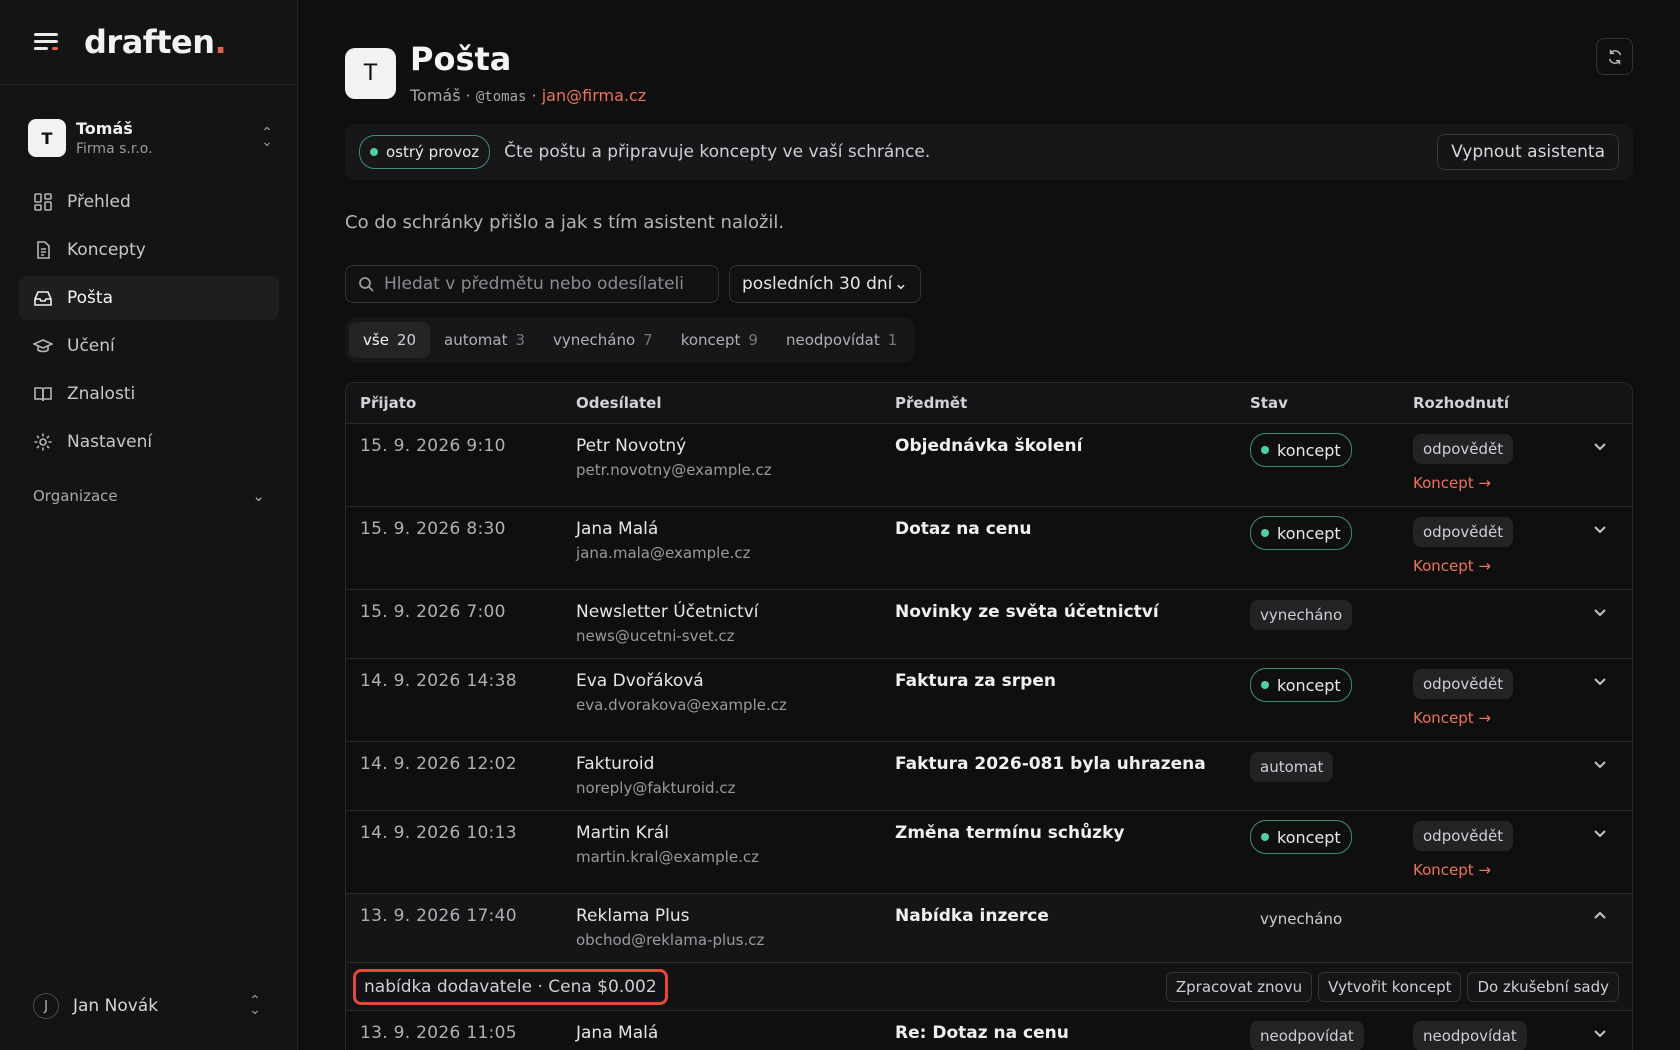 The height and width of the screenshot is (1050, 1680). Describe the element at coordinates (435, 95) in the screenshot. I see `account-name: Tomáš` at that location.